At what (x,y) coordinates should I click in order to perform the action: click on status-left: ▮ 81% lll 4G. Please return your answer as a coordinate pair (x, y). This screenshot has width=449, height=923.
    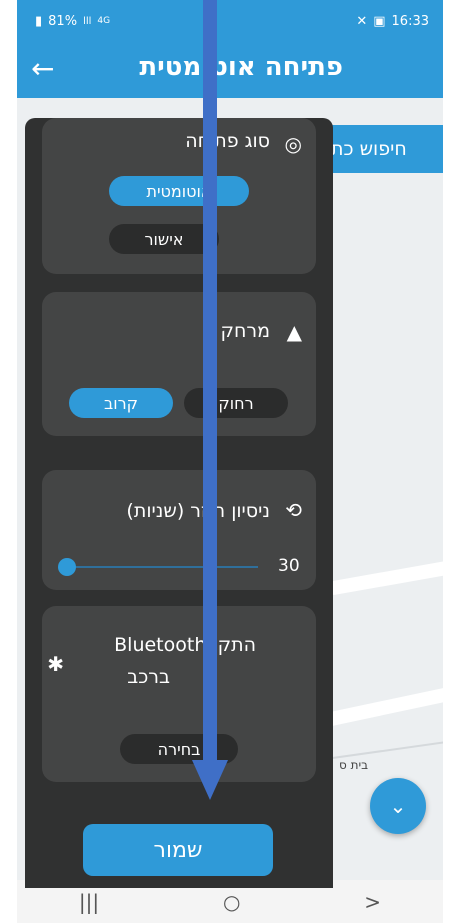
    Looking at the image, I should click on (72, 21).